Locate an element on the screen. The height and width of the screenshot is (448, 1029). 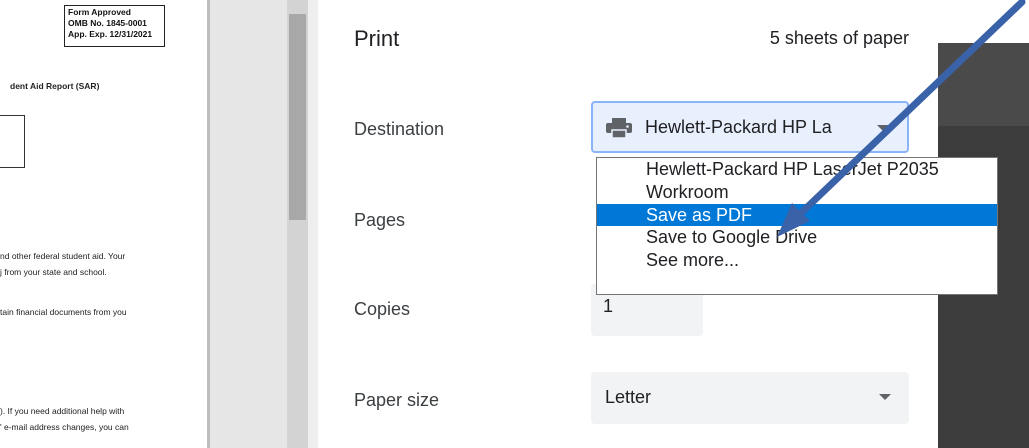
preview-scrollbar-thumb is located at coordinates (297, 117).